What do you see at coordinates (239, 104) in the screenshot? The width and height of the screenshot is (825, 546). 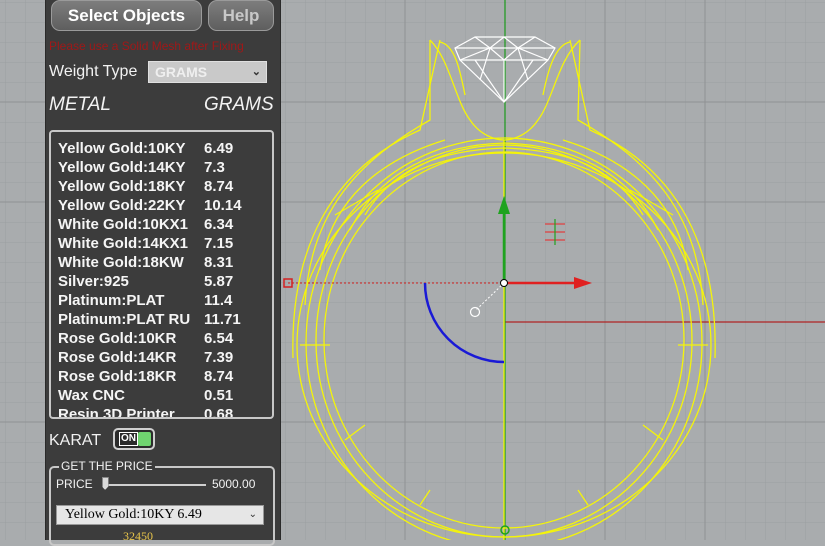 I see `grams-column-header: GRAMS` at bounding box center [239, 104].